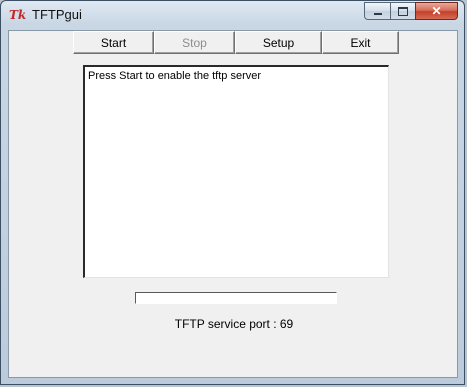 This screenshot has height=387, width=467. What do you see at coordinates (232, 15) in the screenshot?
I see `title-bar: Tk TFTPgui ✕` at bounding box center [232, 15].